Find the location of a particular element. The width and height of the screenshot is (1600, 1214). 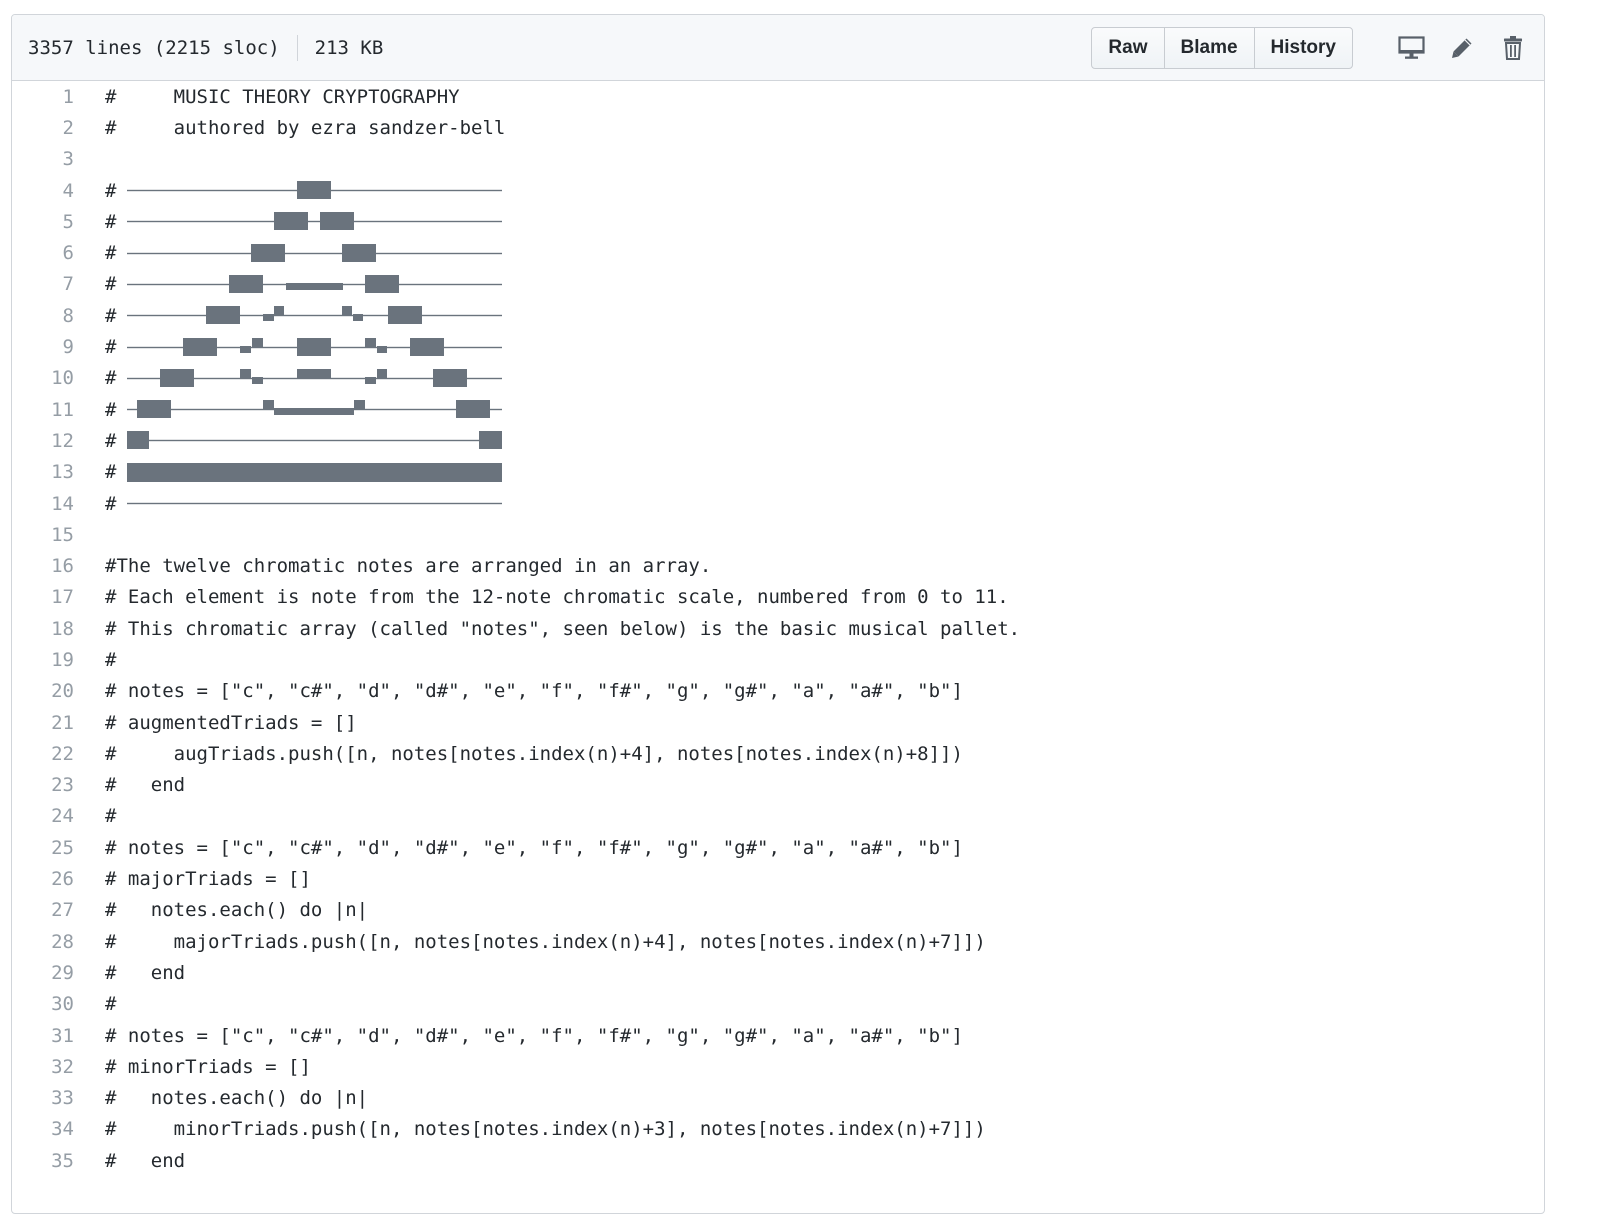

code-line: 2 # authored by ezra sandzer-bell is located at coordinates (778, 127).